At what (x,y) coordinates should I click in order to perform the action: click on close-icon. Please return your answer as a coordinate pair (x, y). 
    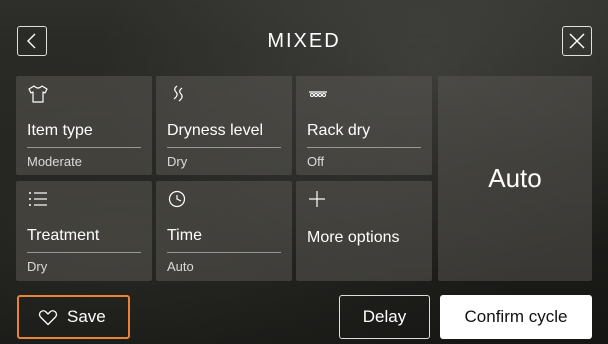
    Looking at the image, I should click on (577, 41).